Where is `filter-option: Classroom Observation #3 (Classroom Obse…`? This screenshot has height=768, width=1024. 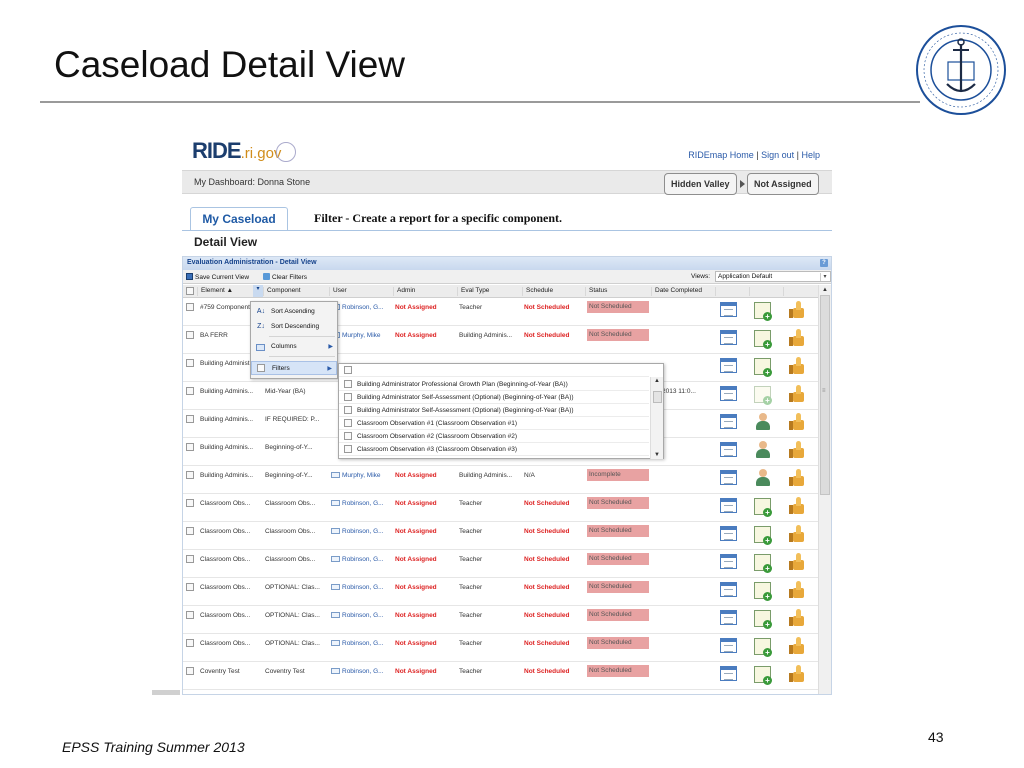 filter-option: Classroom Observation #3 (Classroom Obse… is located at coordinates (494, 449).